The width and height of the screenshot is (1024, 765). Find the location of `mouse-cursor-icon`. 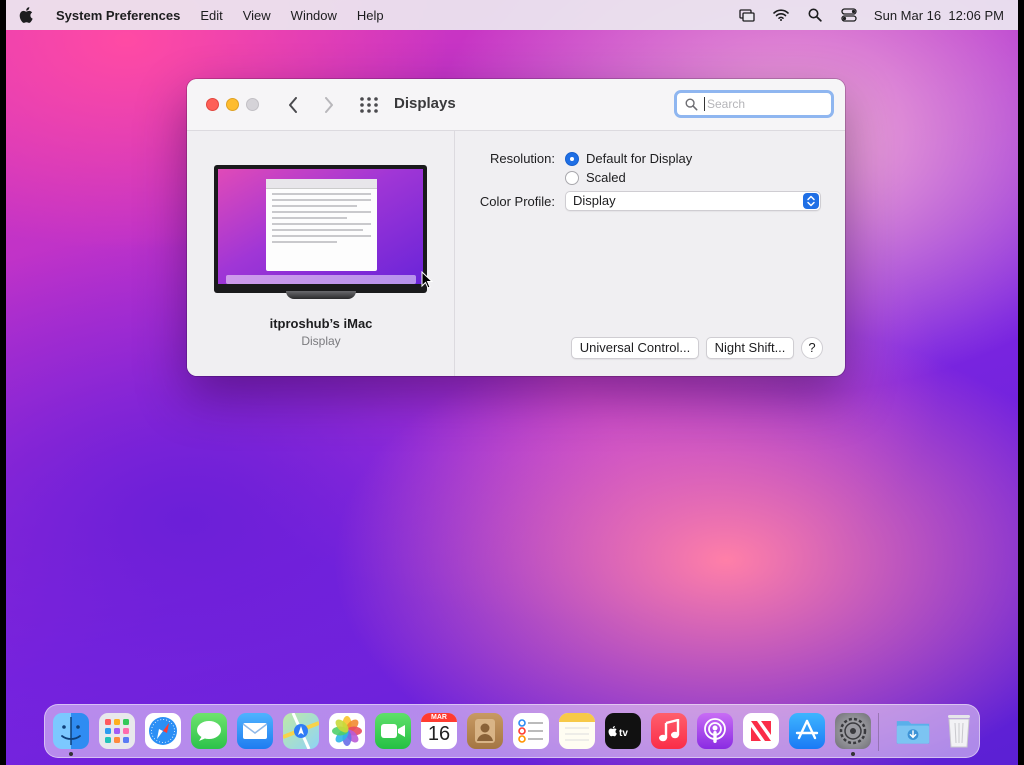

mouse-cursor-icon is located at coordinates (427, 280).